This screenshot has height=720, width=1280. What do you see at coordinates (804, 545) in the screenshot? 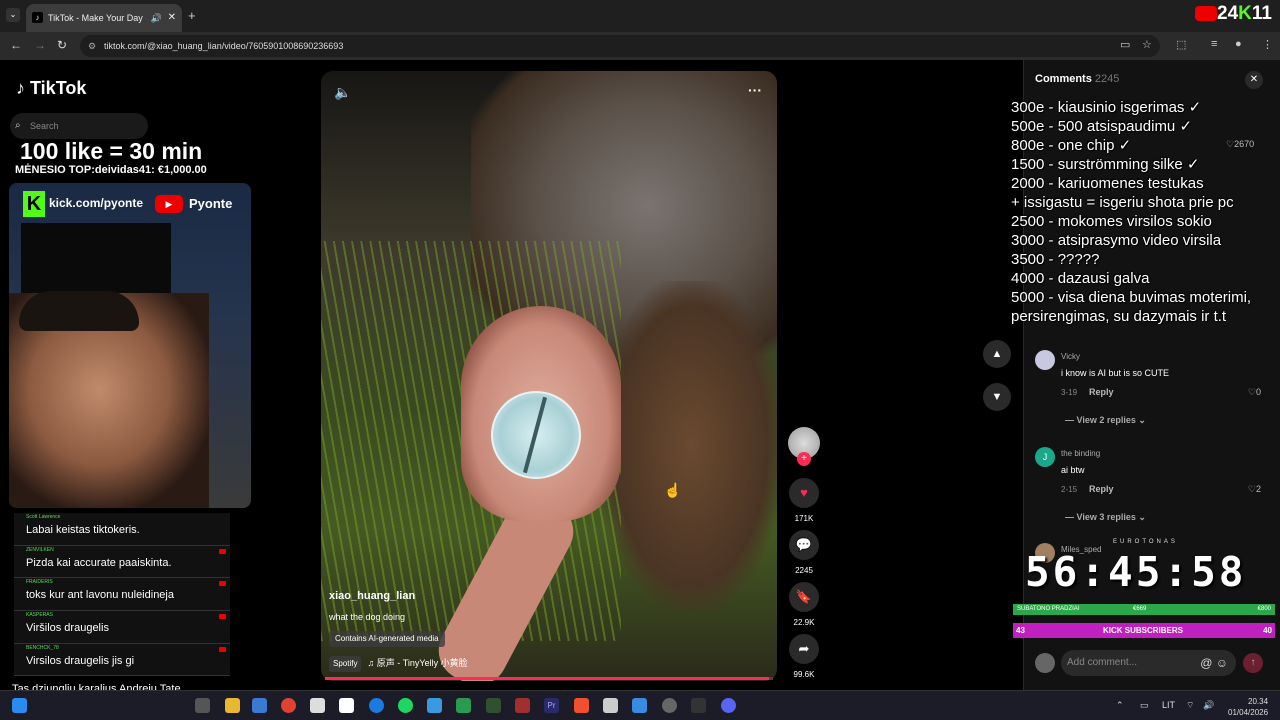
I see `comment-icon: 💬` at bounding box center [804, 545].